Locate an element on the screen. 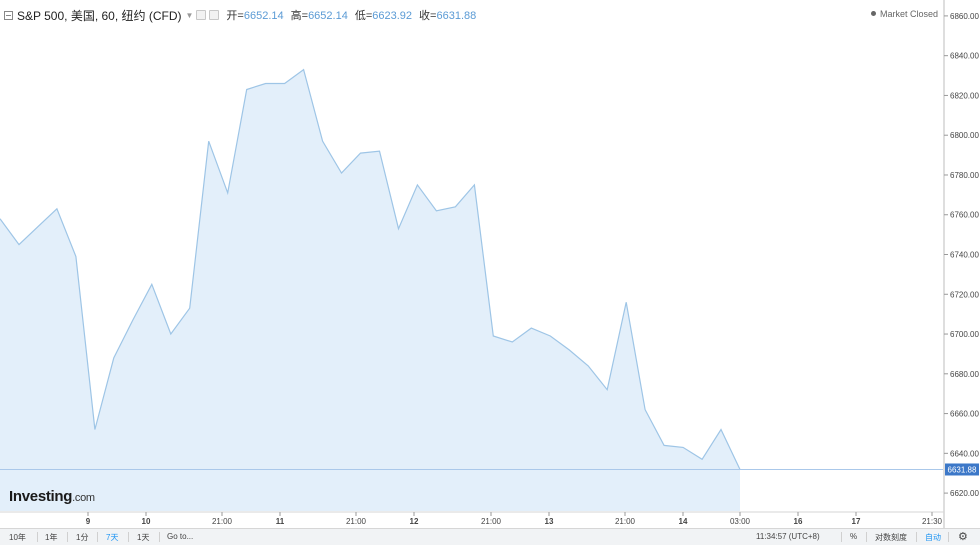 The height and width of the screenshot is (545, 980). range-button-1y: 1年 is located at coordinates (51, 537).